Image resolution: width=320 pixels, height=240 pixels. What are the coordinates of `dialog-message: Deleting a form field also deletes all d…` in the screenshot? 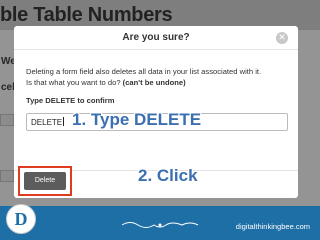 It's located at (159, 77).